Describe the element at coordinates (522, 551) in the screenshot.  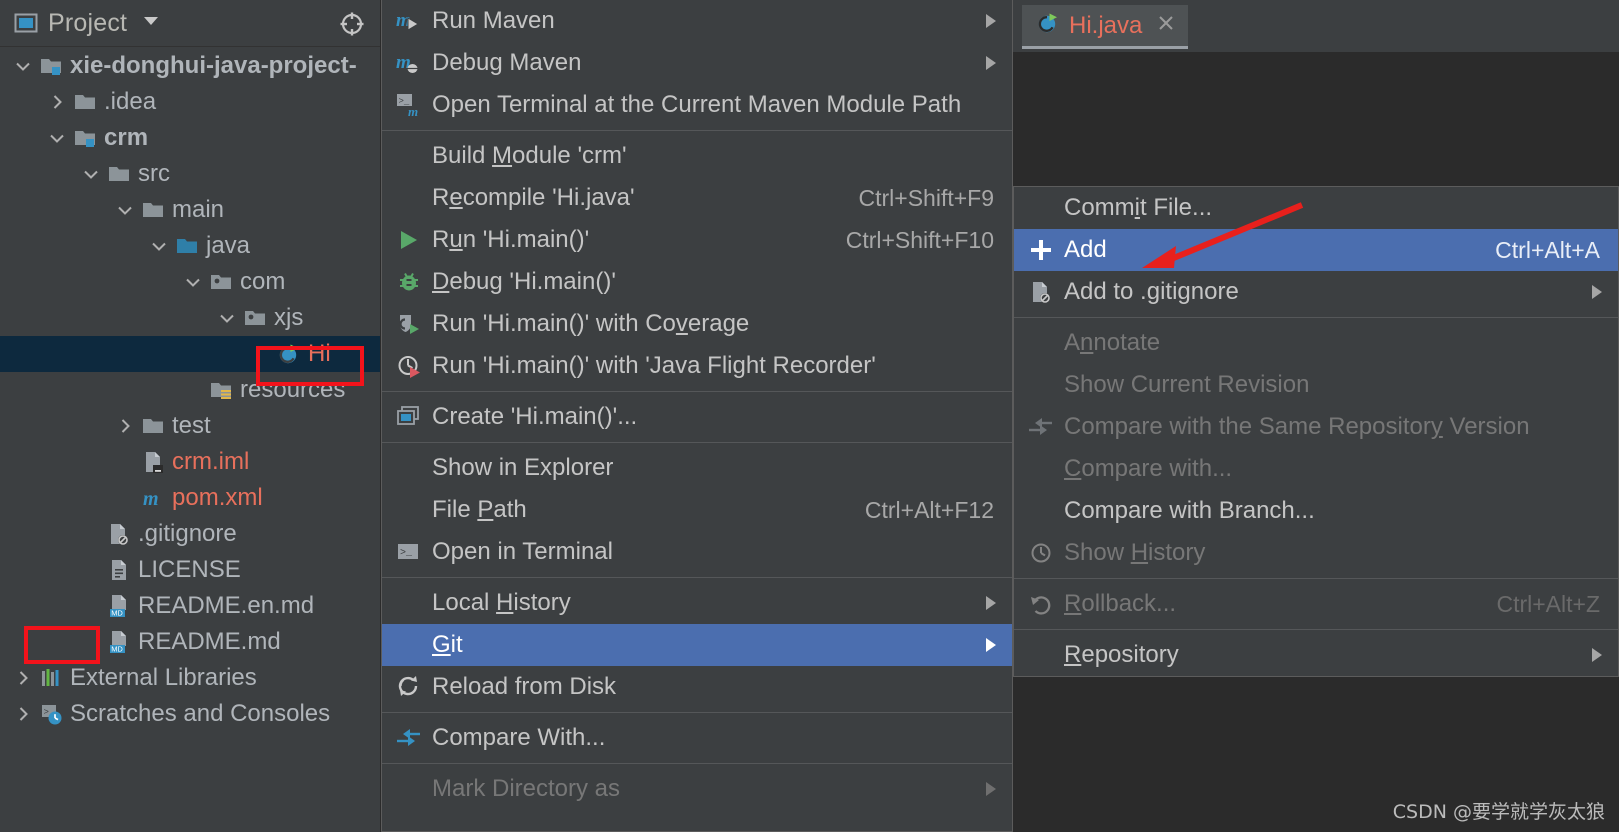
I see `menu-item-label: Open in Terminal` at that location.